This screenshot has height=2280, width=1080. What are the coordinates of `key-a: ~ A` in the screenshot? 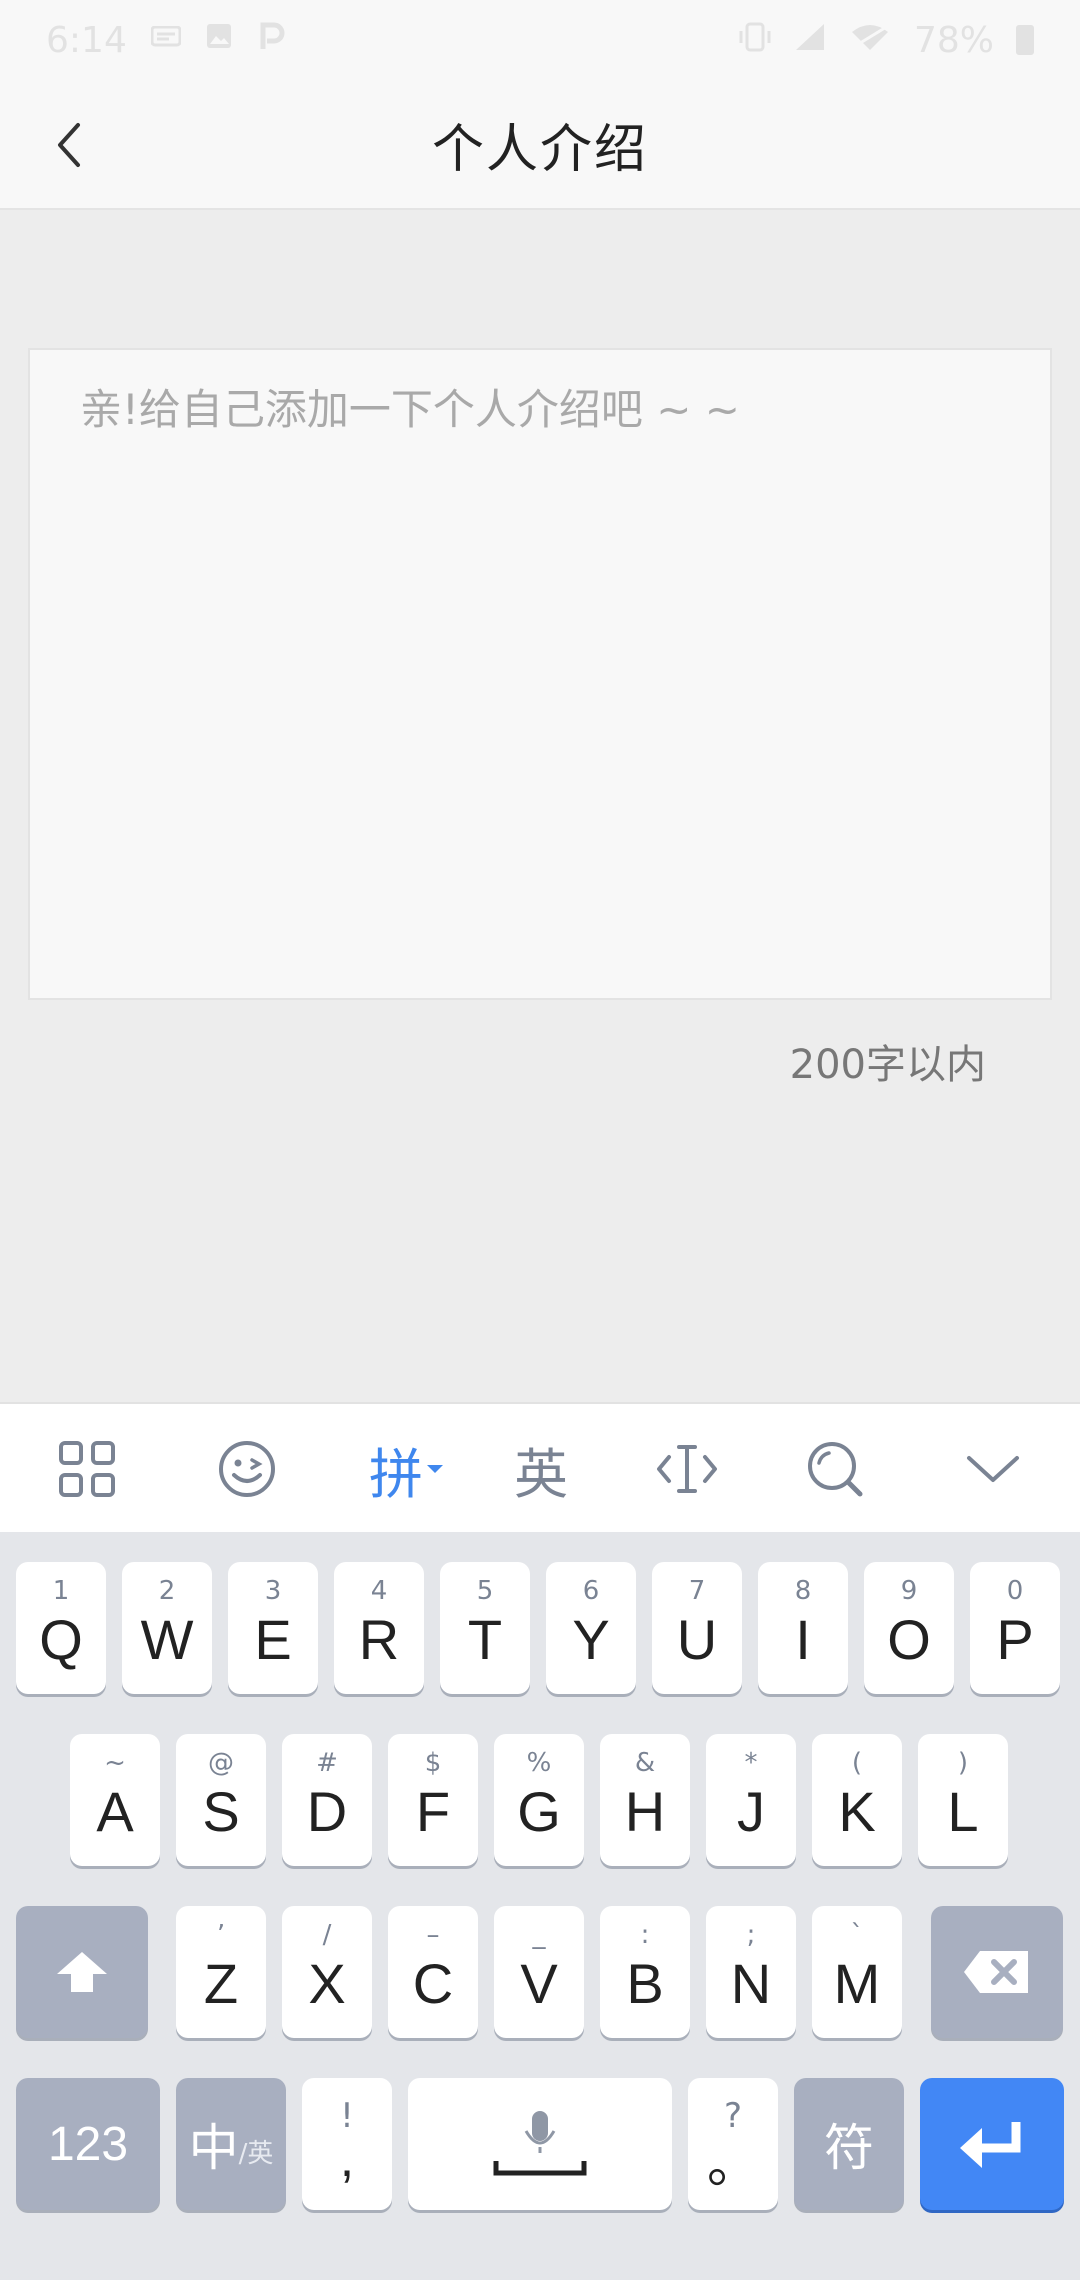 It's located at (115, 1800).